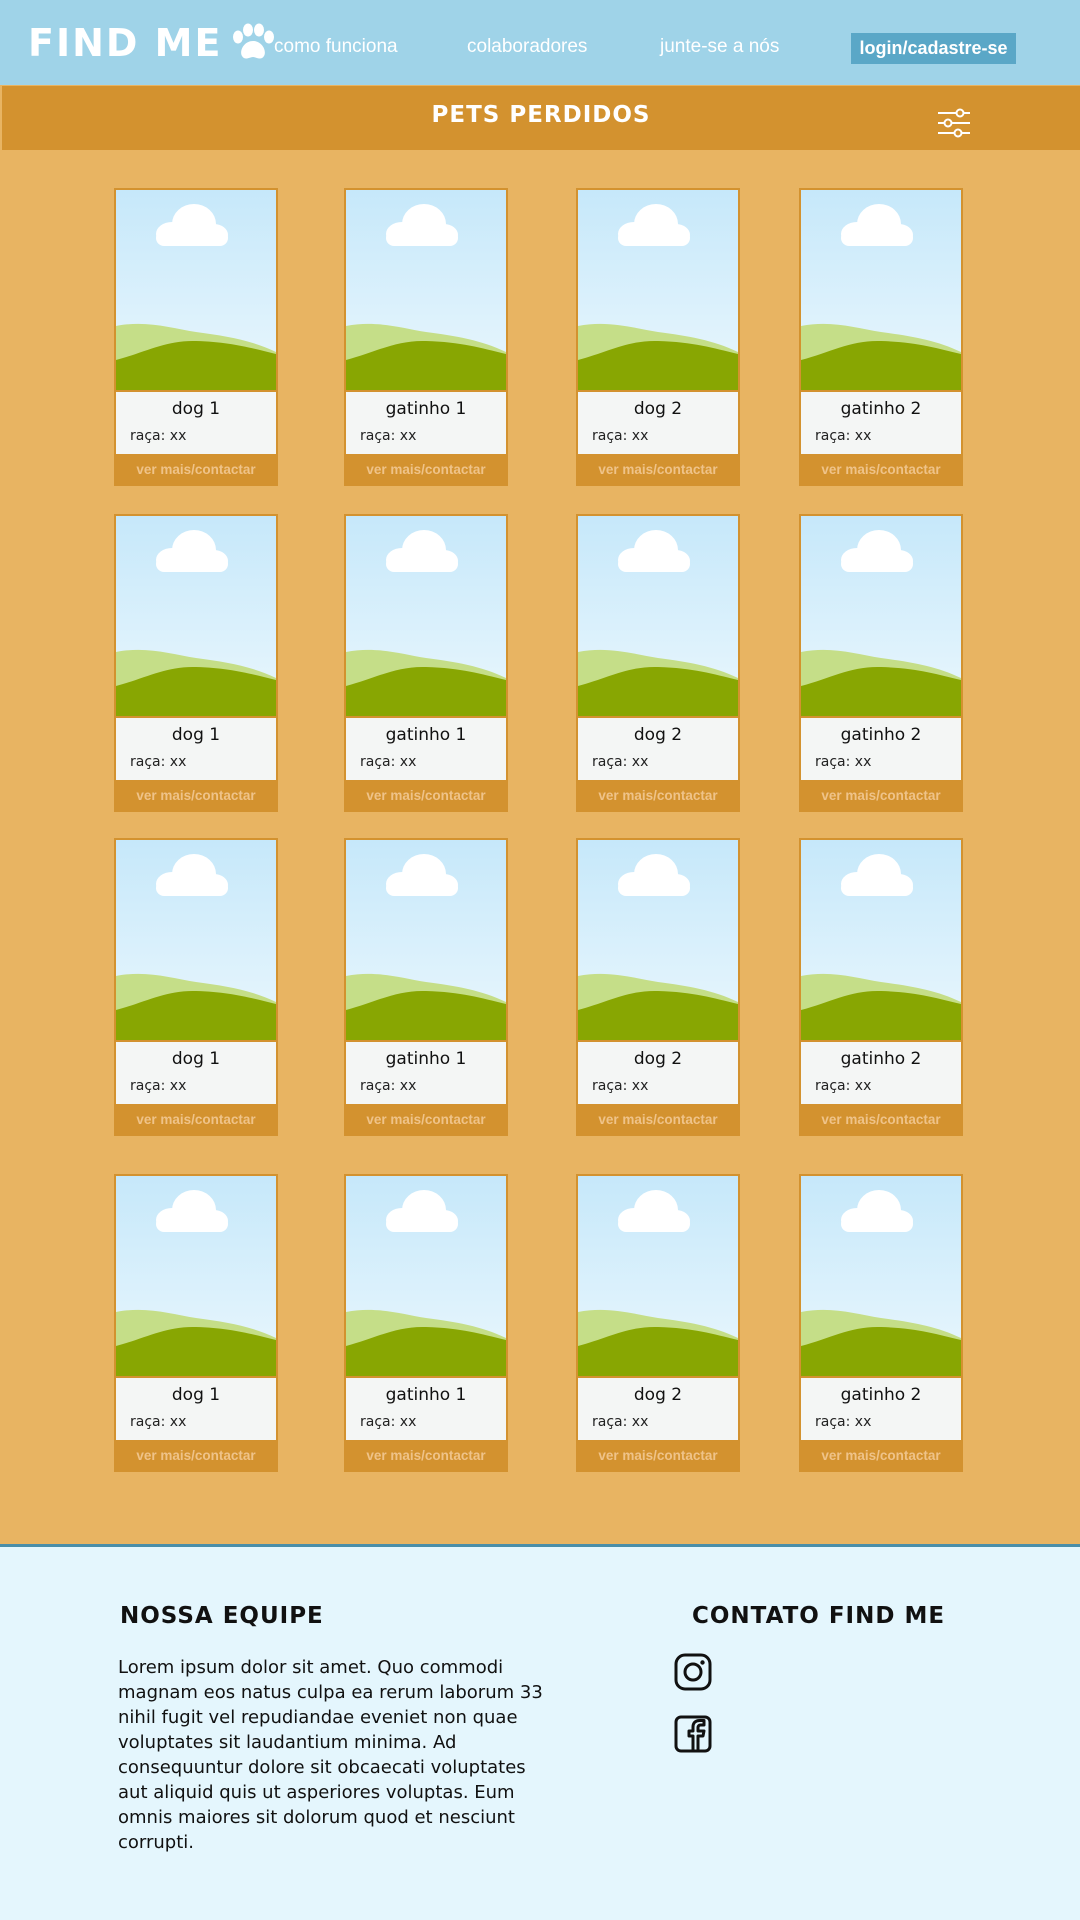  Describe the element at coordinates (527, 47) in the screenshot. I see `nav-colaboradores: colaboradores` at that location.